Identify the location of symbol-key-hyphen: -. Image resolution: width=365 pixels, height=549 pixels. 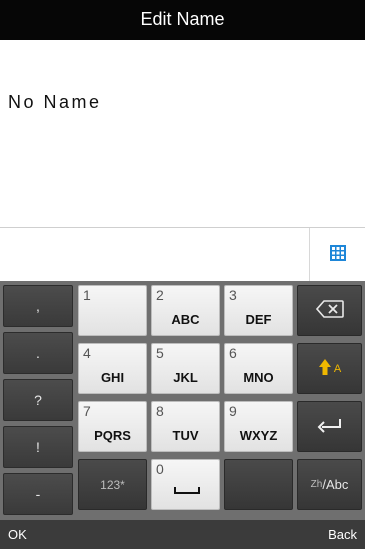
(38, 494).